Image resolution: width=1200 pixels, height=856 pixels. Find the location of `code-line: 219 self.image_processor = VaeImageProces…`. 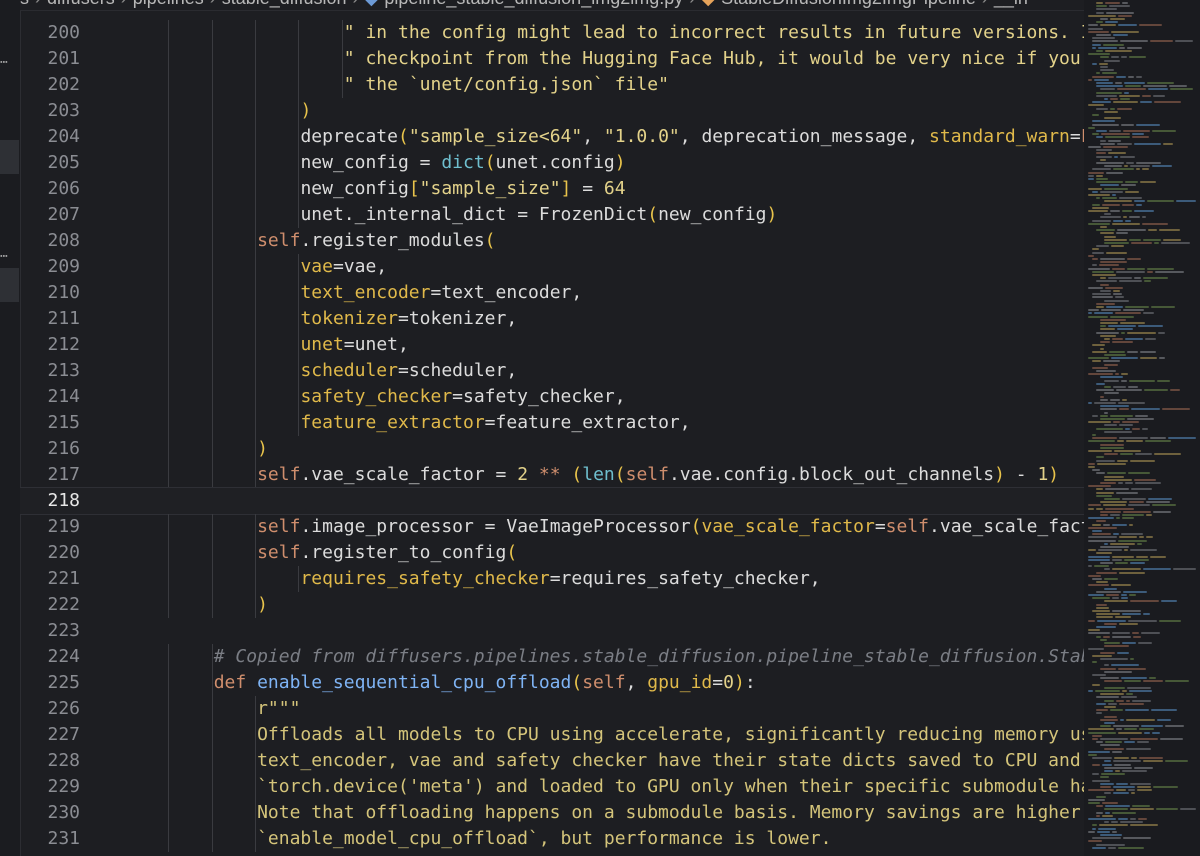

code-line: 219 self.image_processor = VaeImageProces… is located at coordinates (552, 527).